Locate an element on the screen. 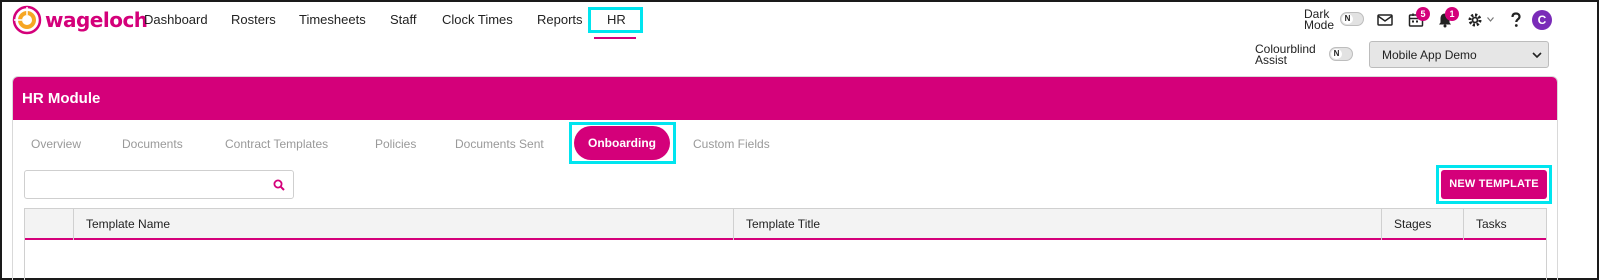  colourblind-toggle-knob: N is located at coordinates (1336, 54).